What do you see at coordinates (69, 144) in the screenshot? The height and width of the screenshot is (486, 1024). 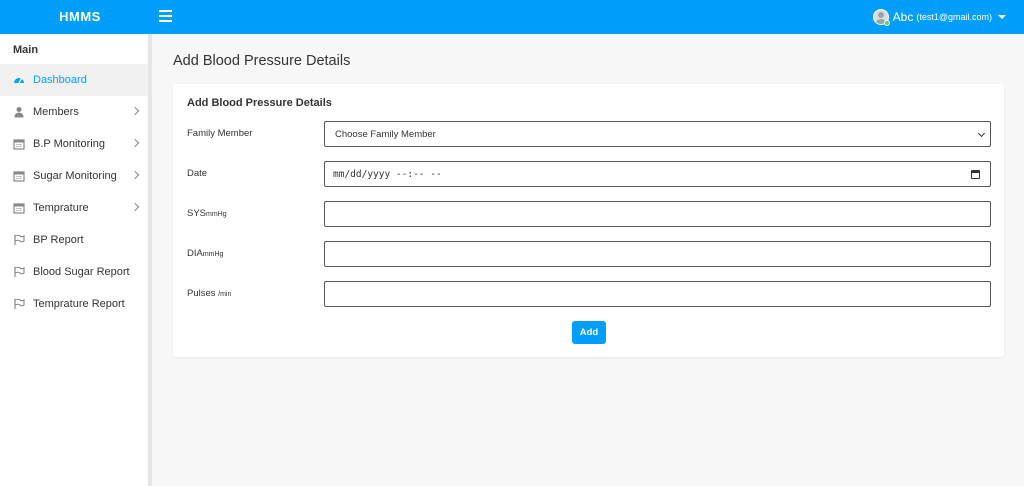 I see `sidebar-item-label: B.P Monitoring` at bounding box center [69, 144].